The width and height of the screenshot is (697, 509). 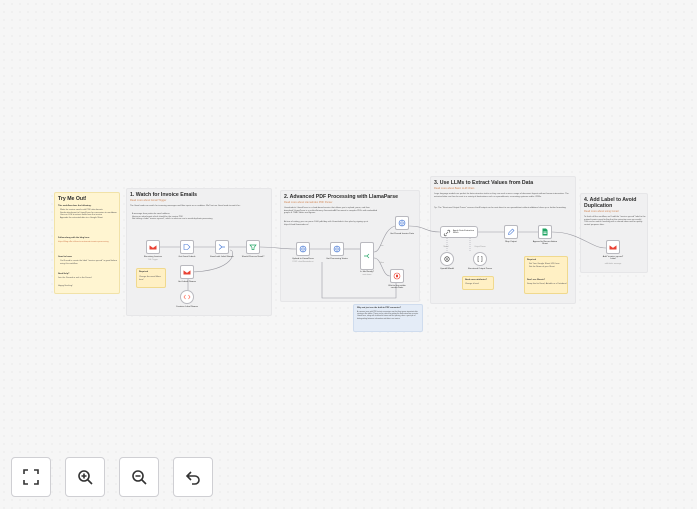 What do you see at coordinates (480, 247) in the screenshot?
I see `edge-label-output-parser: Output Parser` at bounding box center [480, 247].